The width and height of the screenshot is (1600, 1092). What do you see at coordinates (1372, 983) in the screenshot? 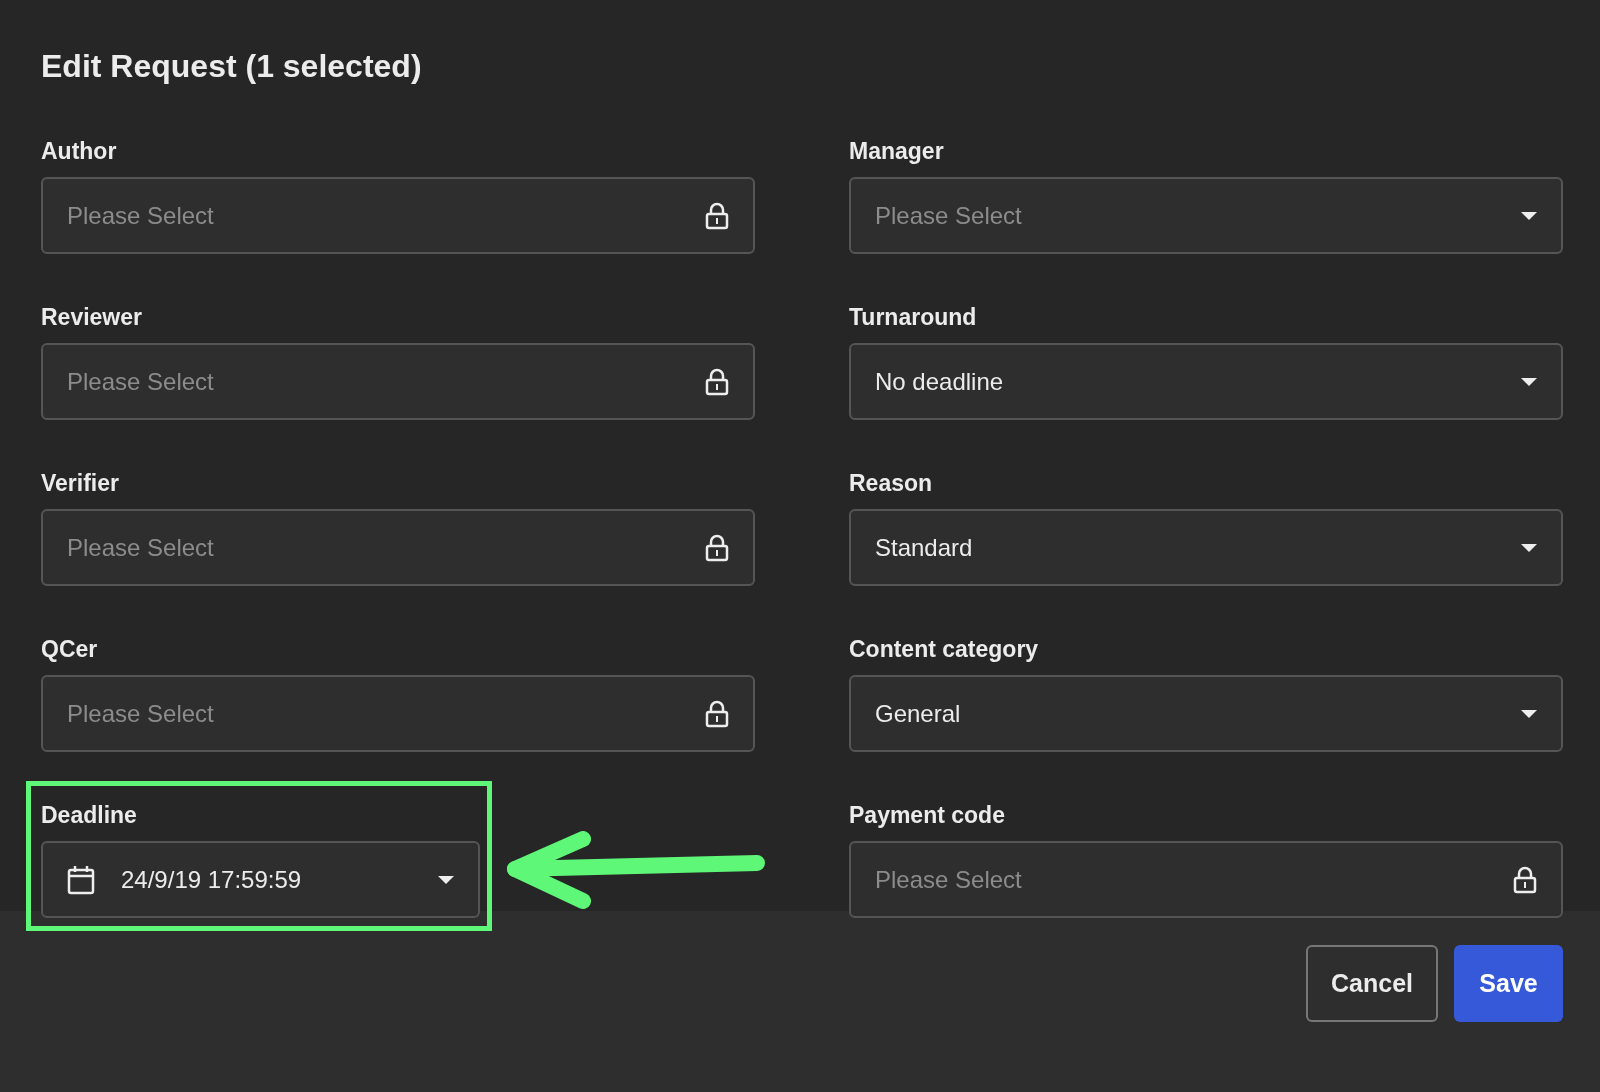
I see `cancel-button: Cancel` at bounding box center [1372, 983].